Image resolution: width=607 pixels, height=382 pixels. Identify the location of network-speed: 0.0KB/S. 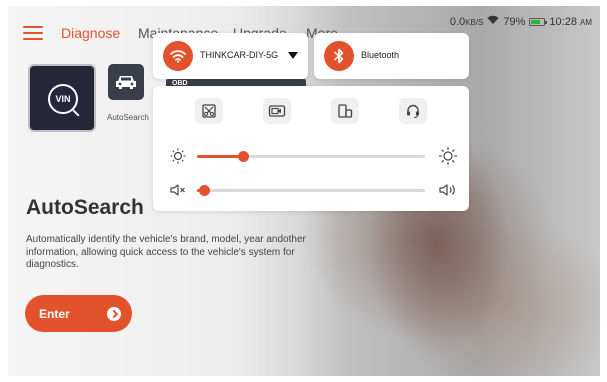
(467, 22).